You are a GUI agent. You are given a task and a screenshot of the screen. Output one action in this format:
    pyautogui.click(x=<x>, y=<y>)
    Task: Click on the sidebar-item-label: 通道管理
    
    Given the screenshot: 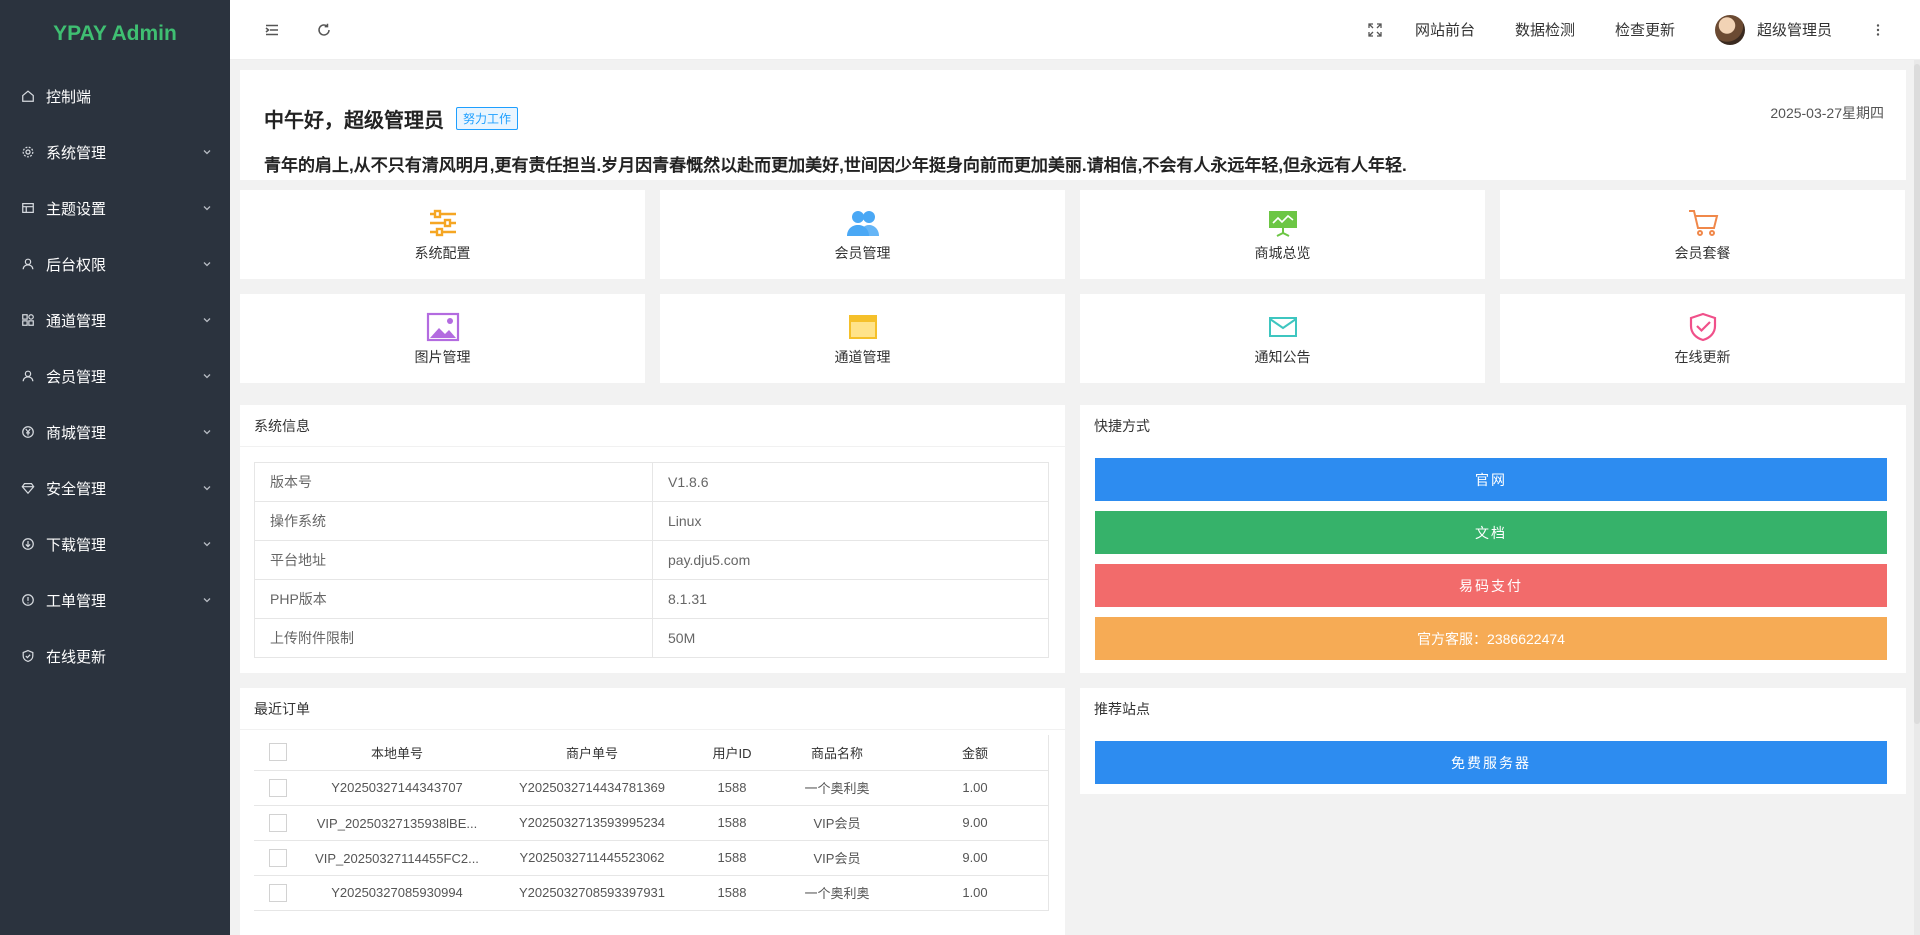 What is the action you would take?
    pyautogui.click(x=76, y=321)
    